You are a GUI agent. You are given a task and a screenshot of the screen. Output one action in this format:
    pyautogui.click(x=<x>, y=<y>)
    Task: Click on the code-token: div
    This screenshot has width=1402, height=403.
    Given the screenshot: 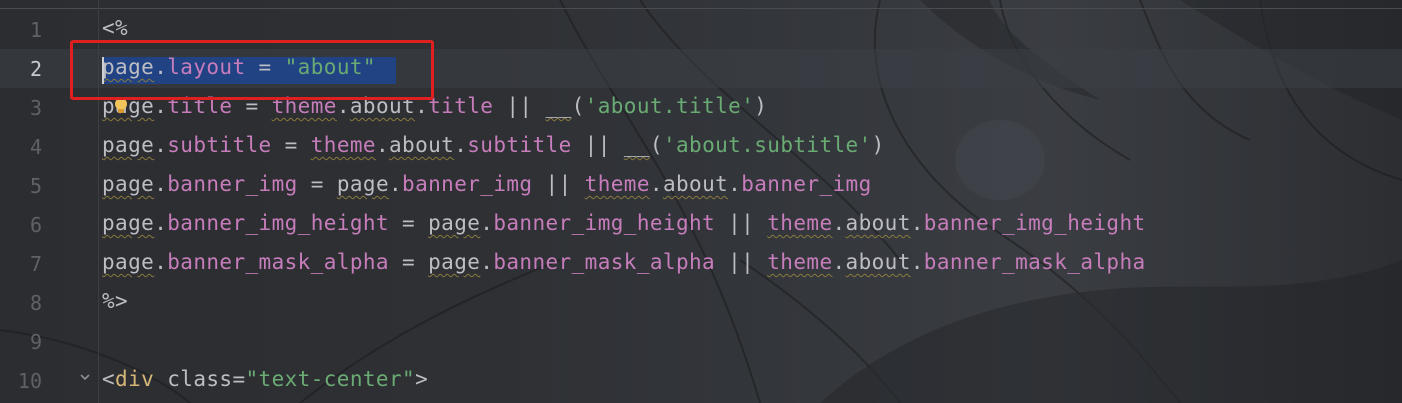 What is the action you would take?
    pyautogui.click(x=135, y=379)
    